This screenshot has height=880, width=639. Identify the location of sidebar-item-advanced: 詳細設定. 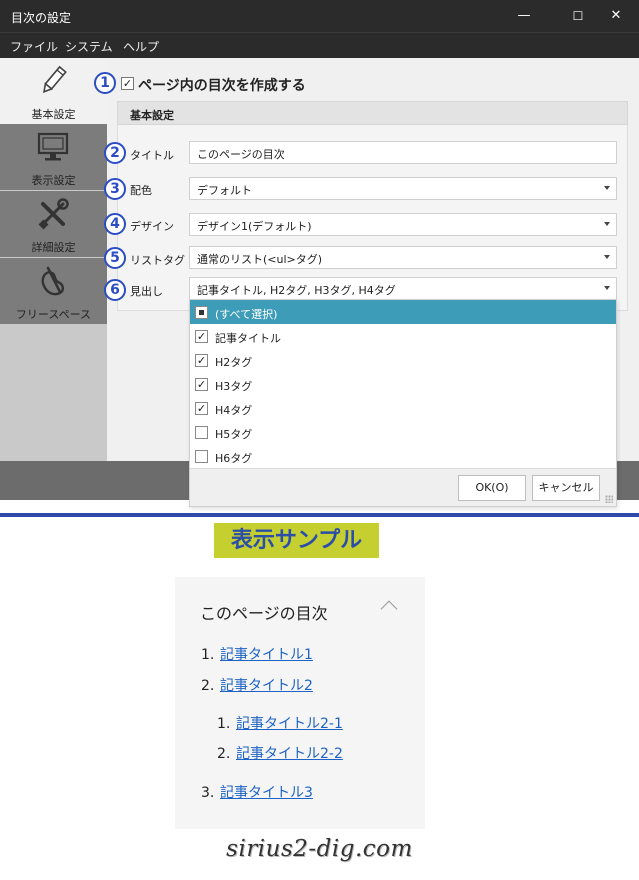
(53, 224).